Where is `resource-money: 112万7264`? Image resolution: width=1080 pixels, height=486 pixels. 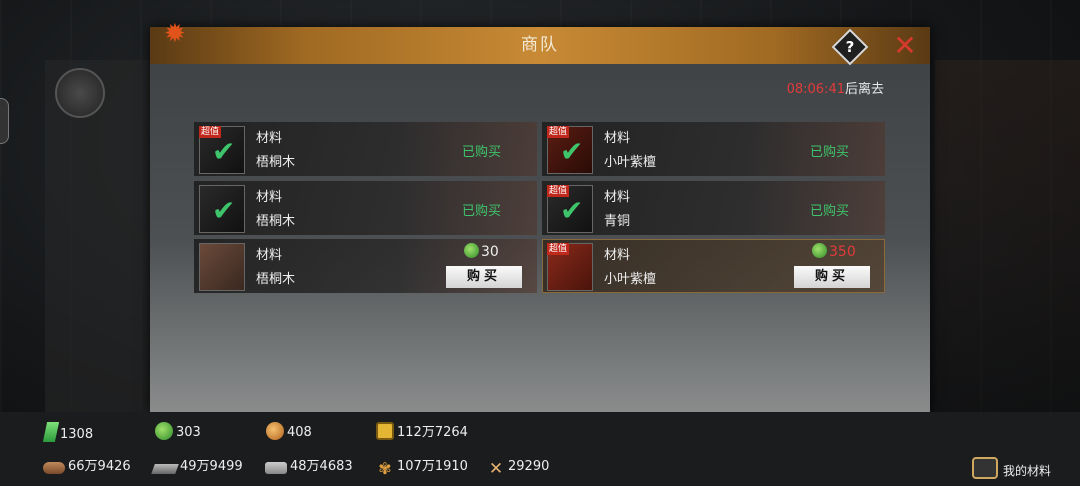 resource-money: 112万7264 is located at coordinates (422, 432).